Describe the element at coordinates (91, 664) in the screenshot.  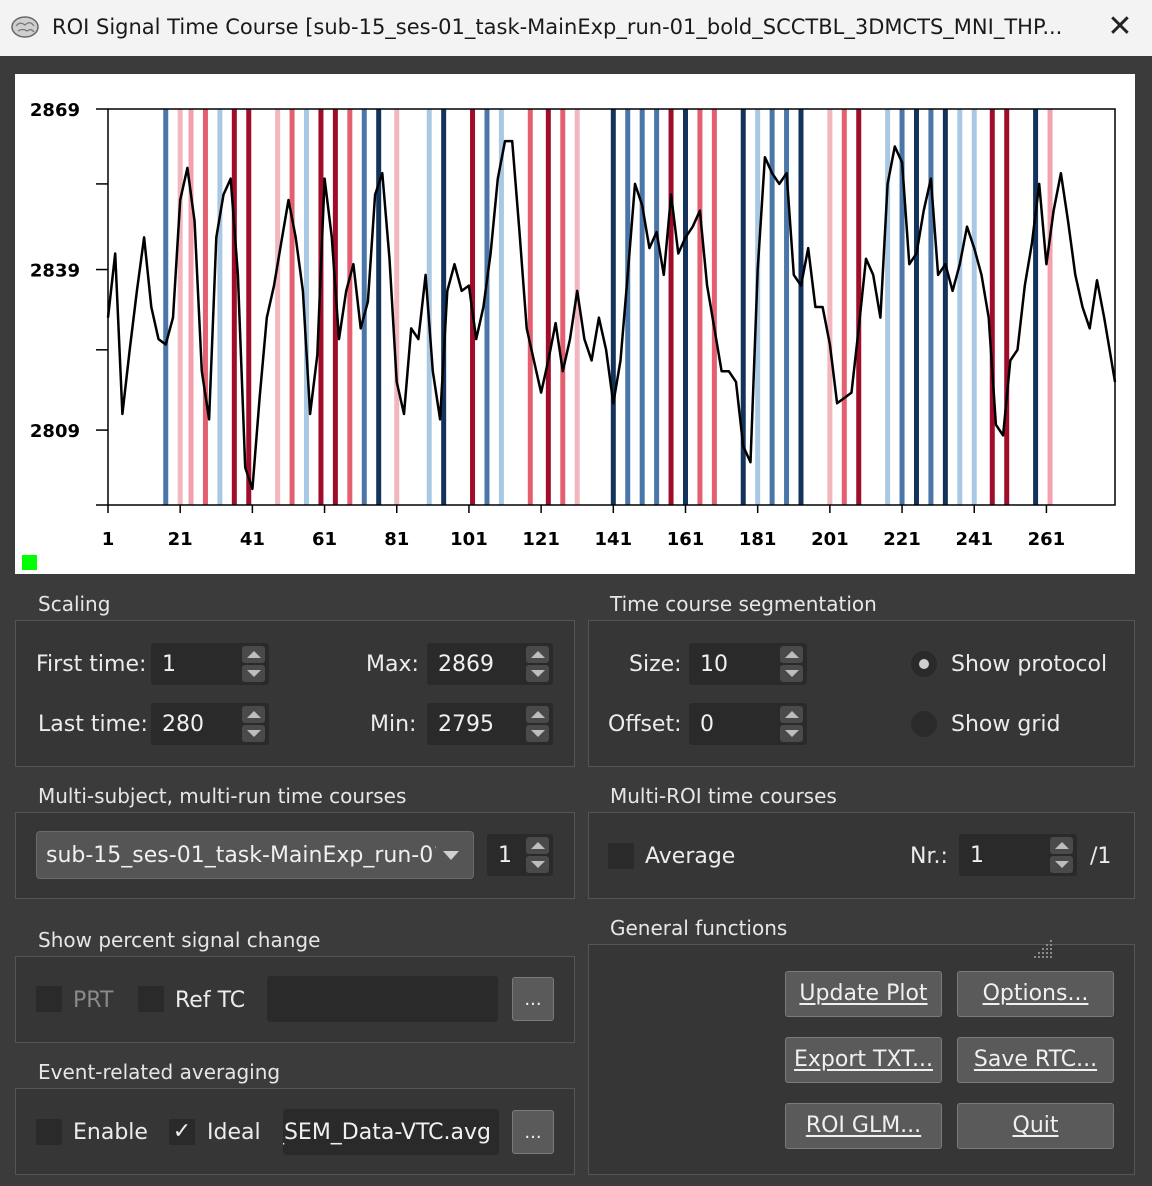
I see `first-time-label: First time:` at that location.